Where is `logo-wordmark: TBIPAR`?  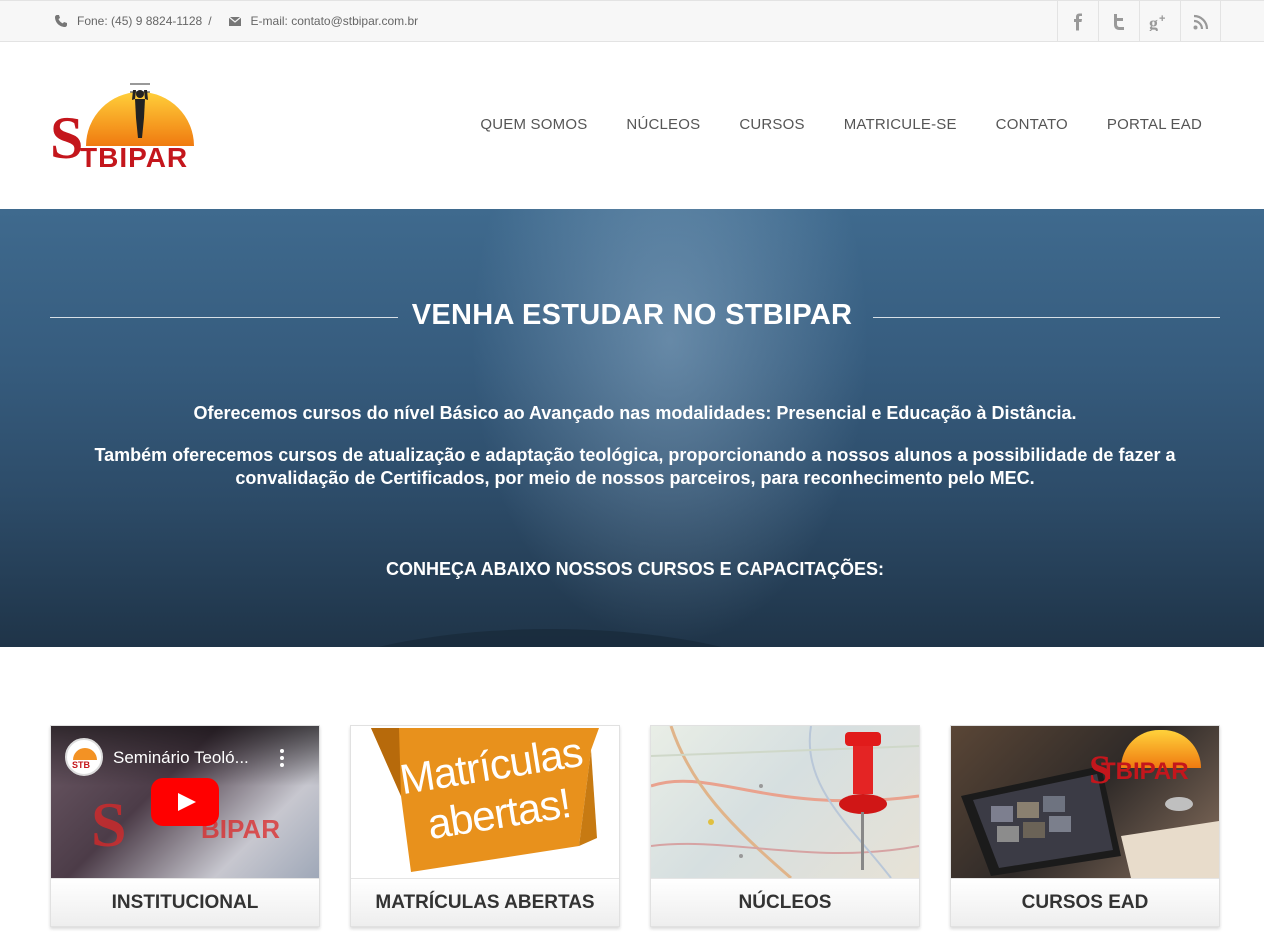
logo-wordmark: TBIPAR is located at coordinates (134, 157).